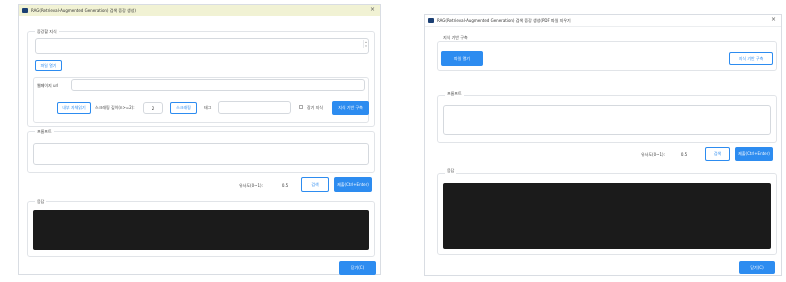 The image size is (786, 282). Describe the element at coordinates (301, 107) in the screenshot. I see `split-checkbox` at that location.